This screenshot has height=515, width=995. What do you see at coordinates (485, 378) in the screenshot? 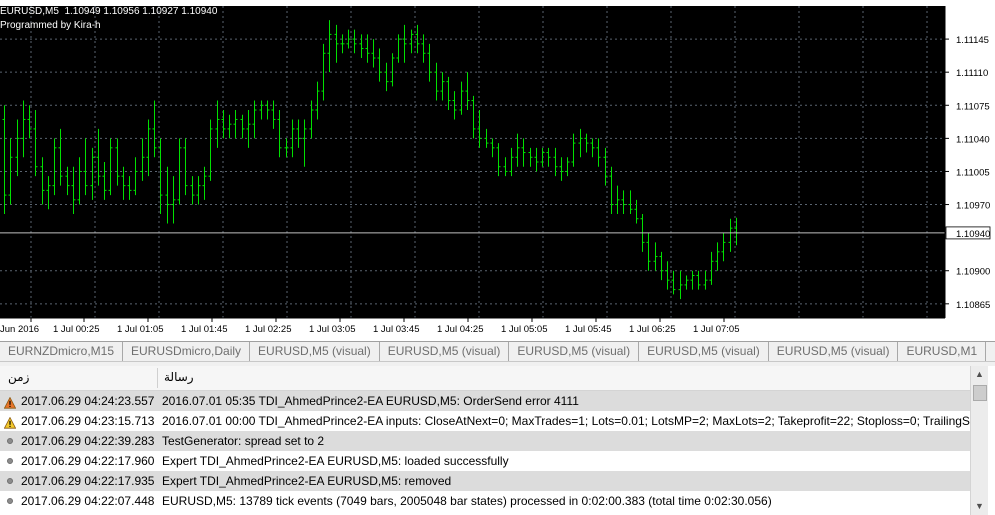
I see `journal-header: زمن رسالة` at bounding box center [485, 378].